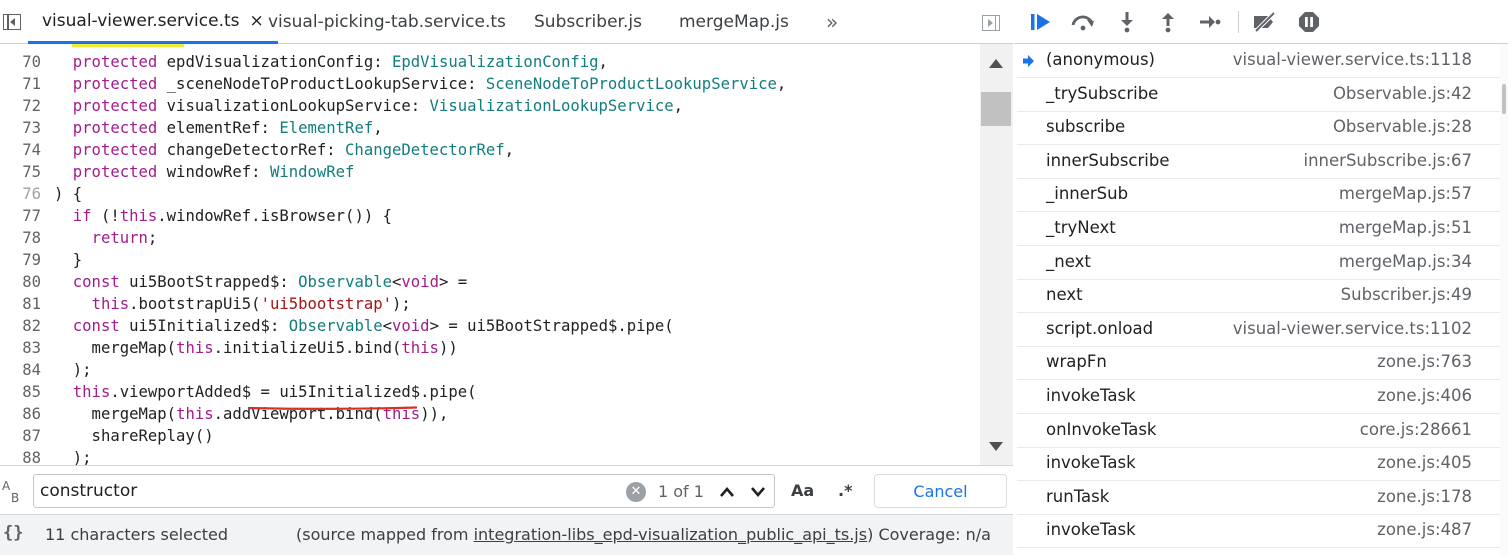  I want to click on tab-mergemap-js: mergeMap.js, so click(734, 22).